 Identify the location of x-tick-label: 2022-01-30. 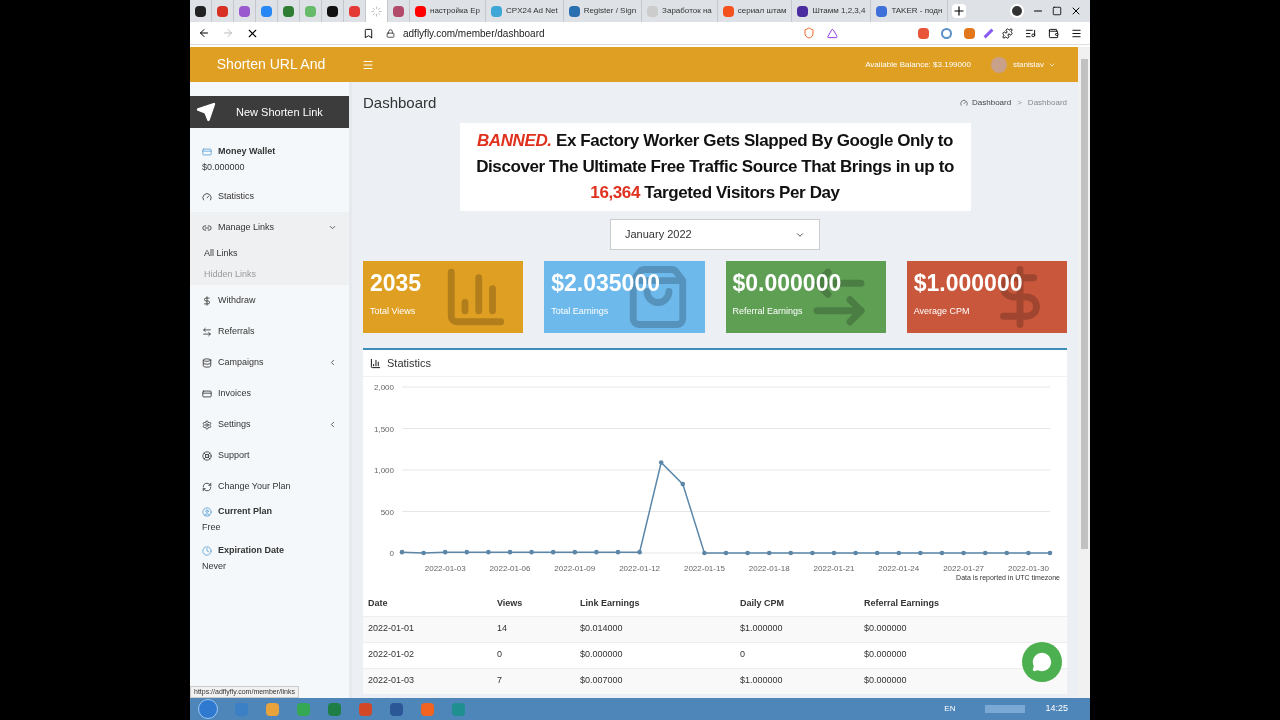
(1028, 568).